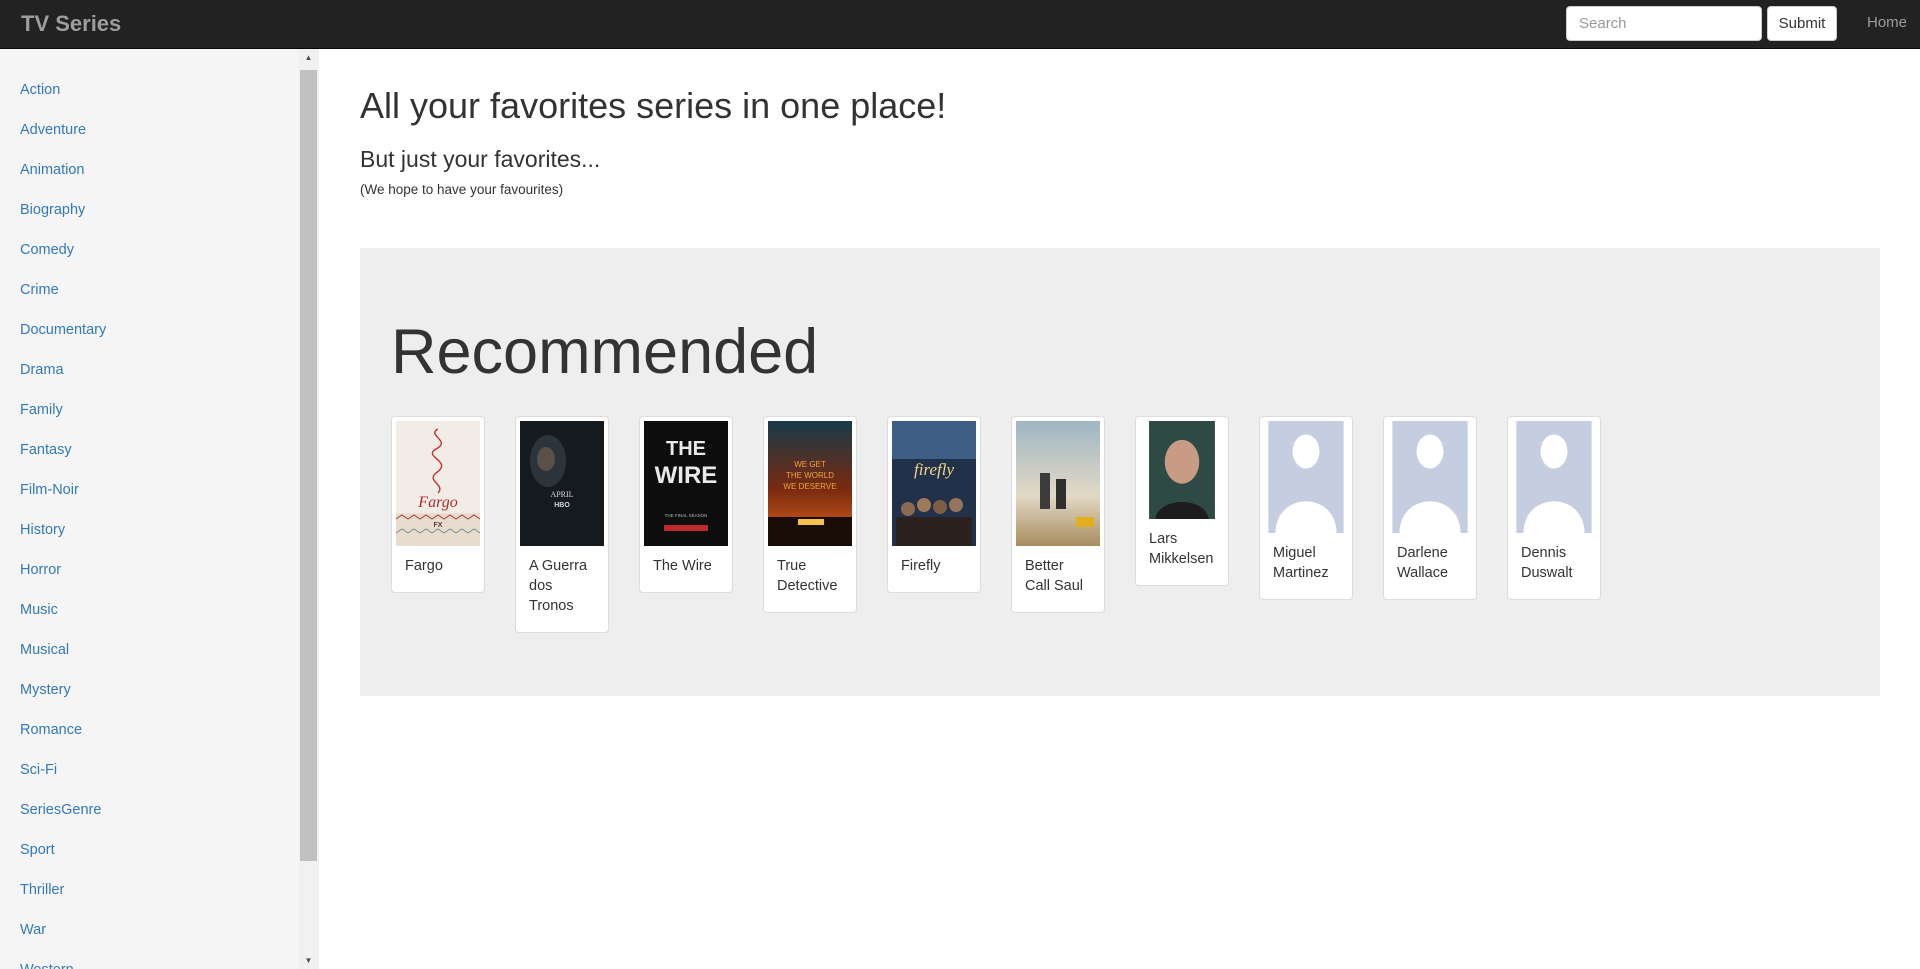 Image resolution: width=1920 pixels, height=969 pixels. I want to click on svg-text: WIRE, so click(686, 475).